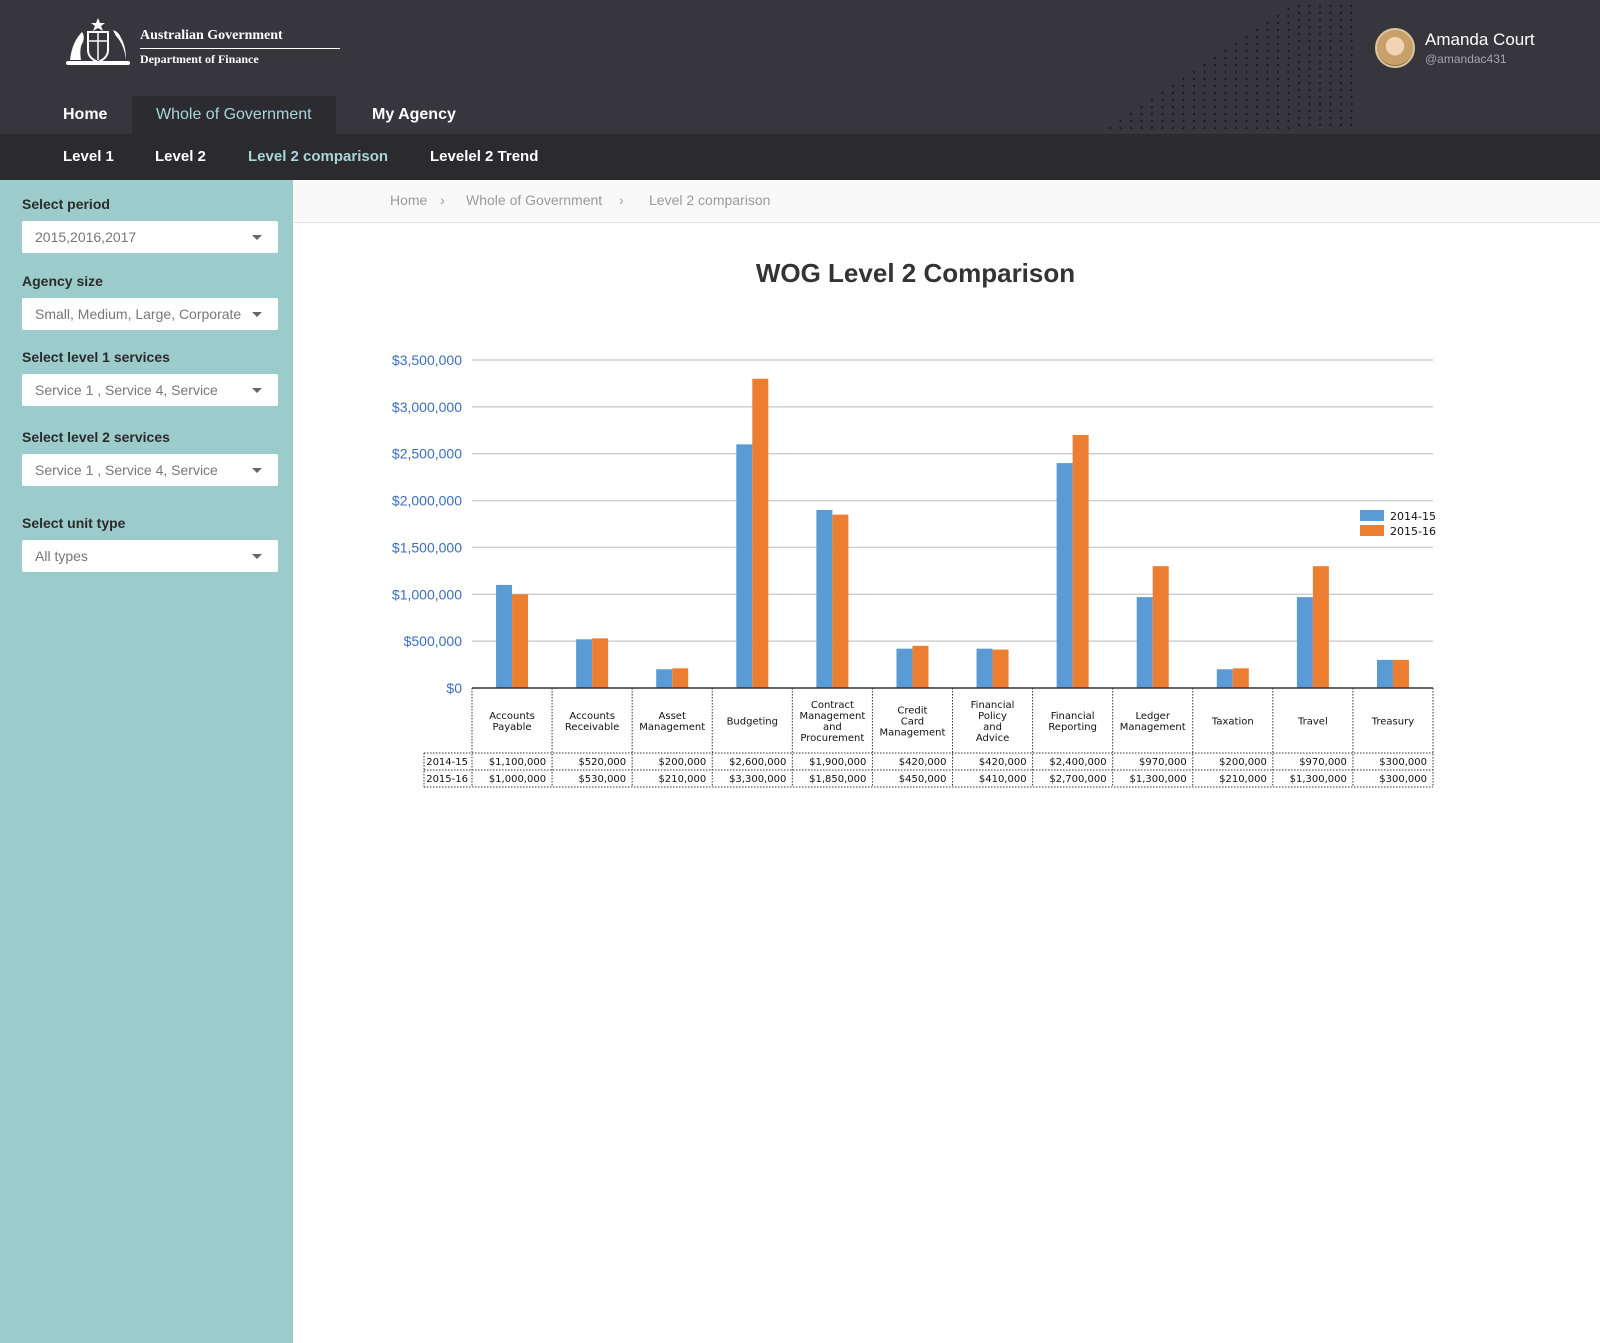  I want to click on unit-type-value: All types, so click(61, 556).